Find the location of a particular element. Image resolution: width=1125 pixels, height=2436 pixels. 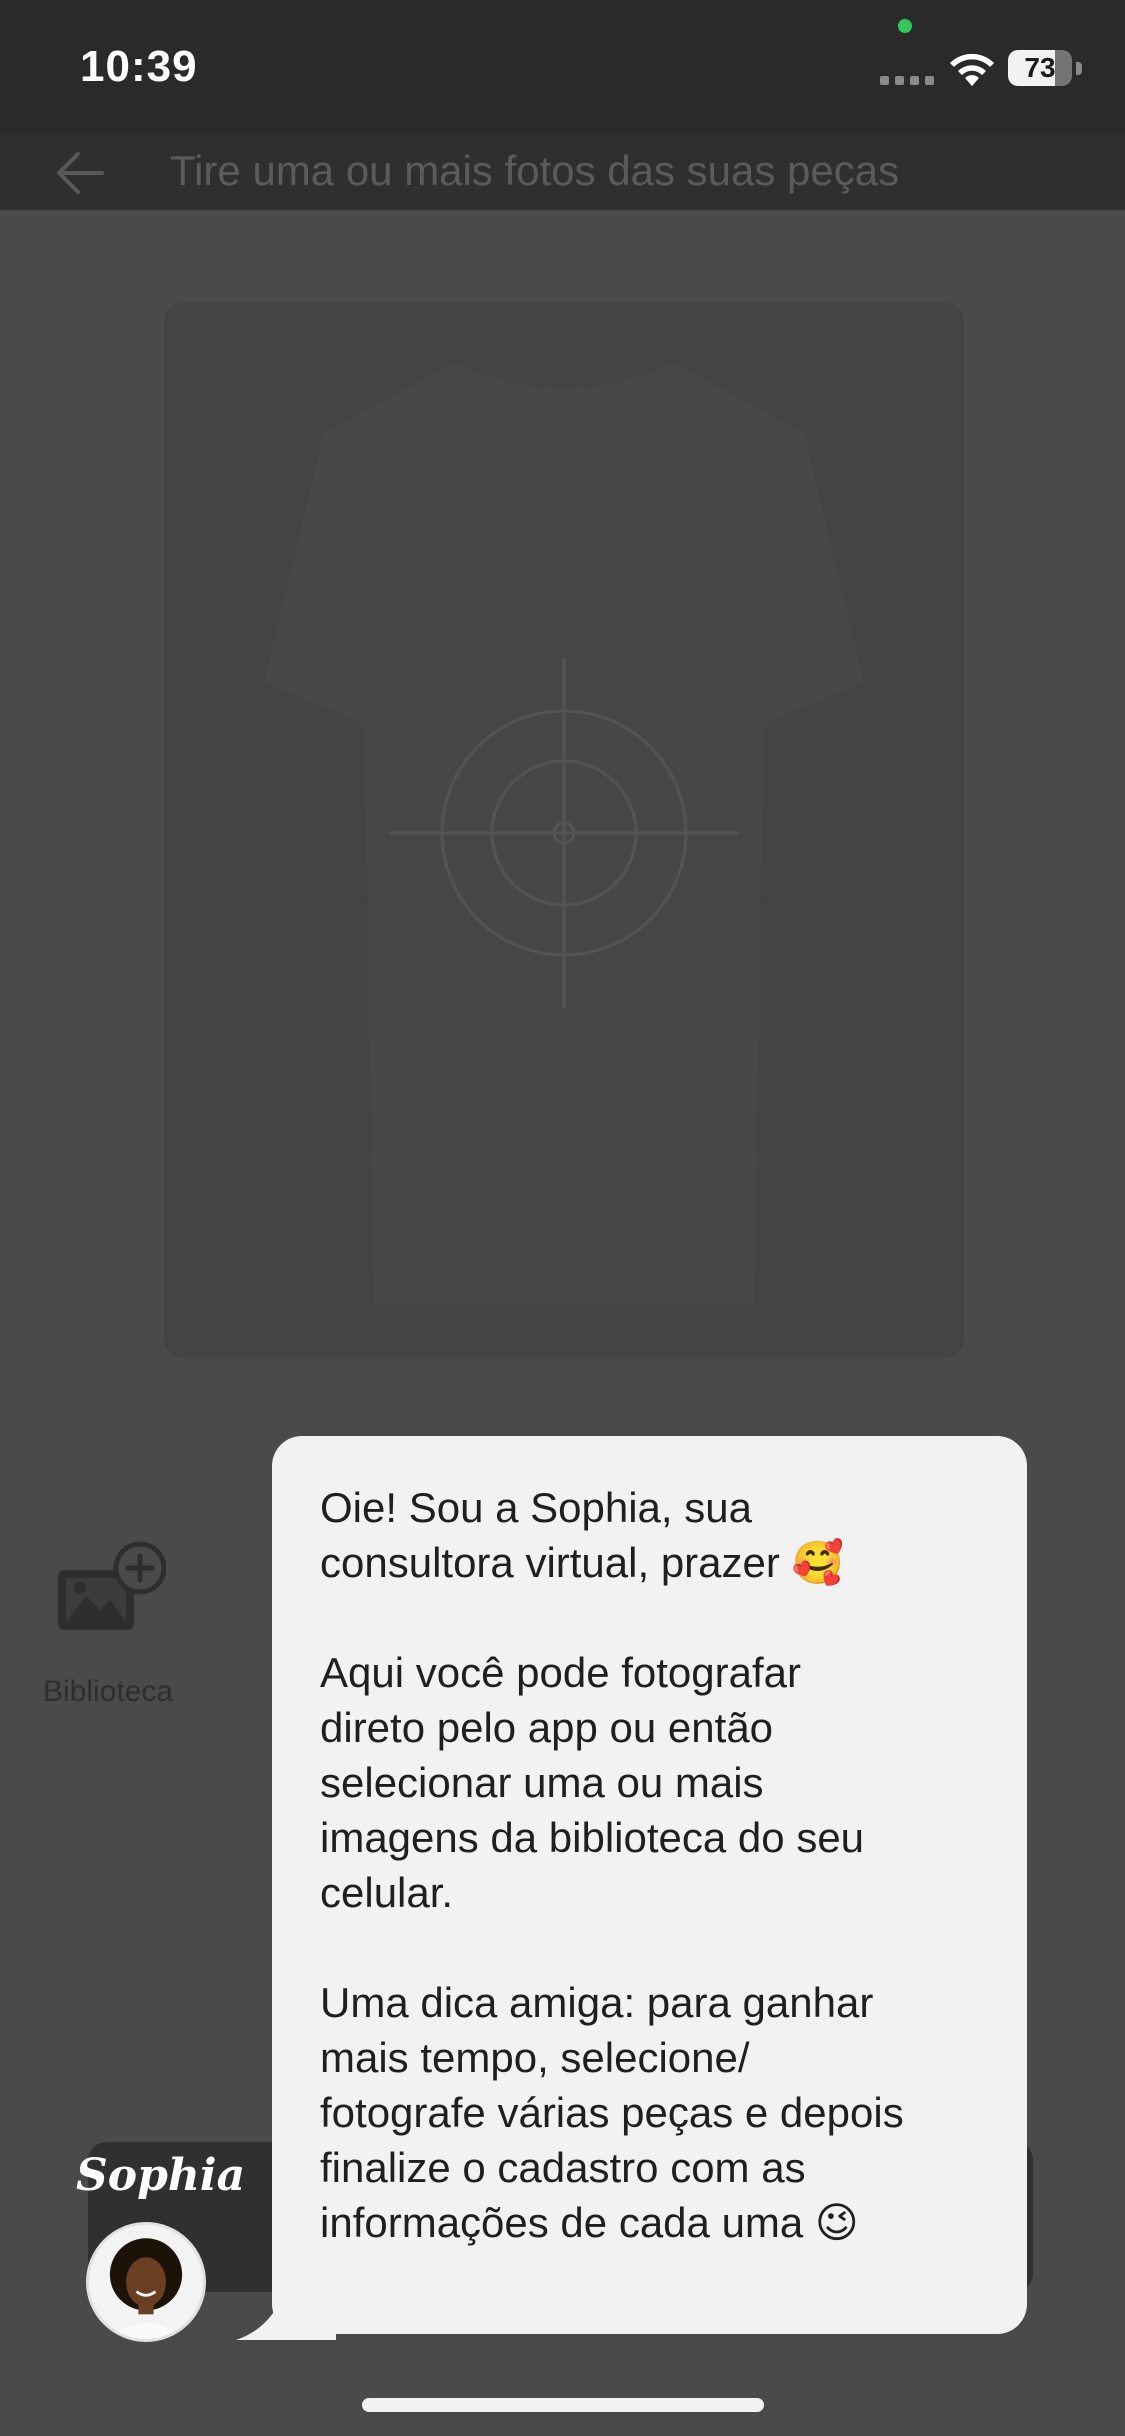

battery-nub is located at coordinates (1079, 68).